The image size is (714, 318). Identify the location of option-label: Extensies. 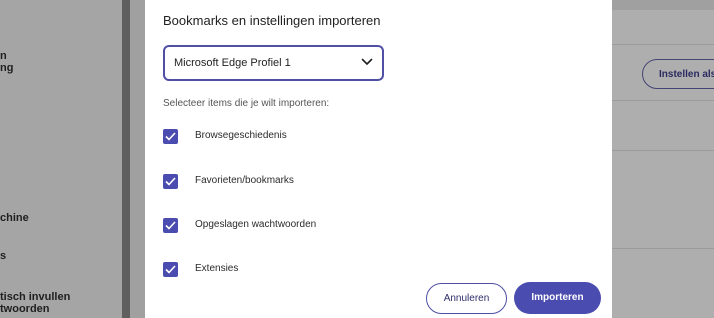
(217, 268).